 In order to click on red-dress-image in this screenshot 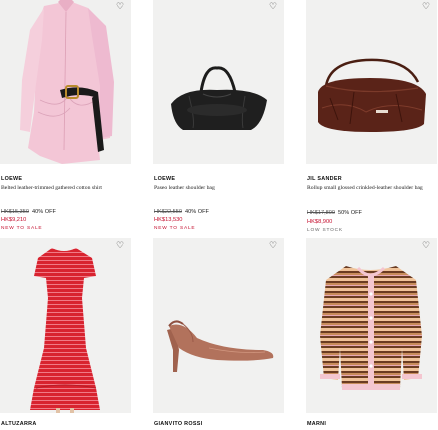, I will do `click(65, 325)`.